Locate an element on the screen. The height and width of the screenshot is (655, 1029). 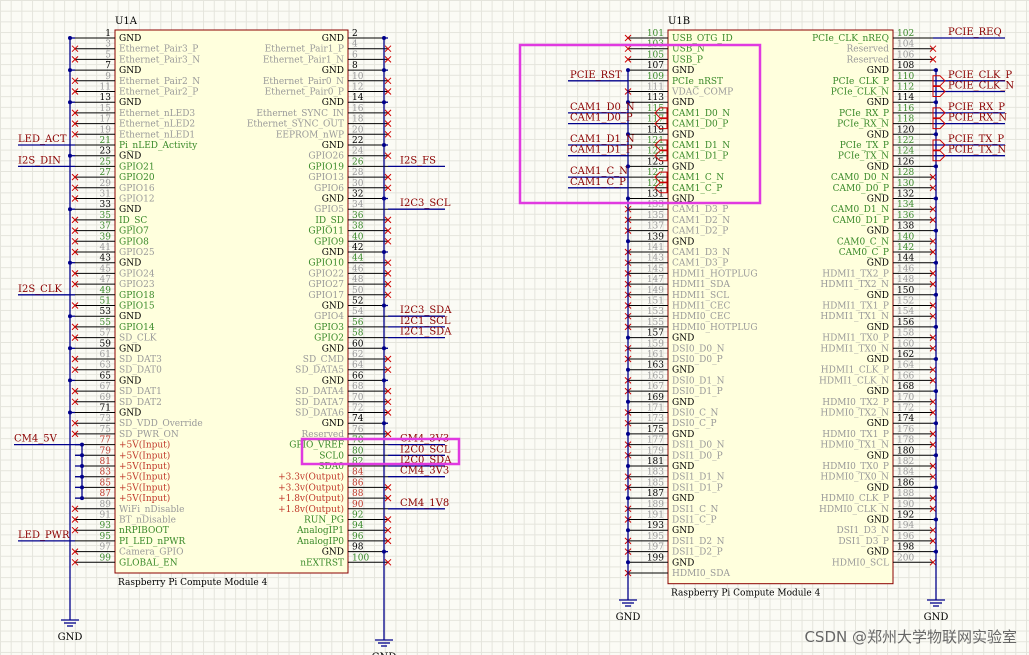
pin-name: CAM1_D1_N is located at coordinates (701, 146).